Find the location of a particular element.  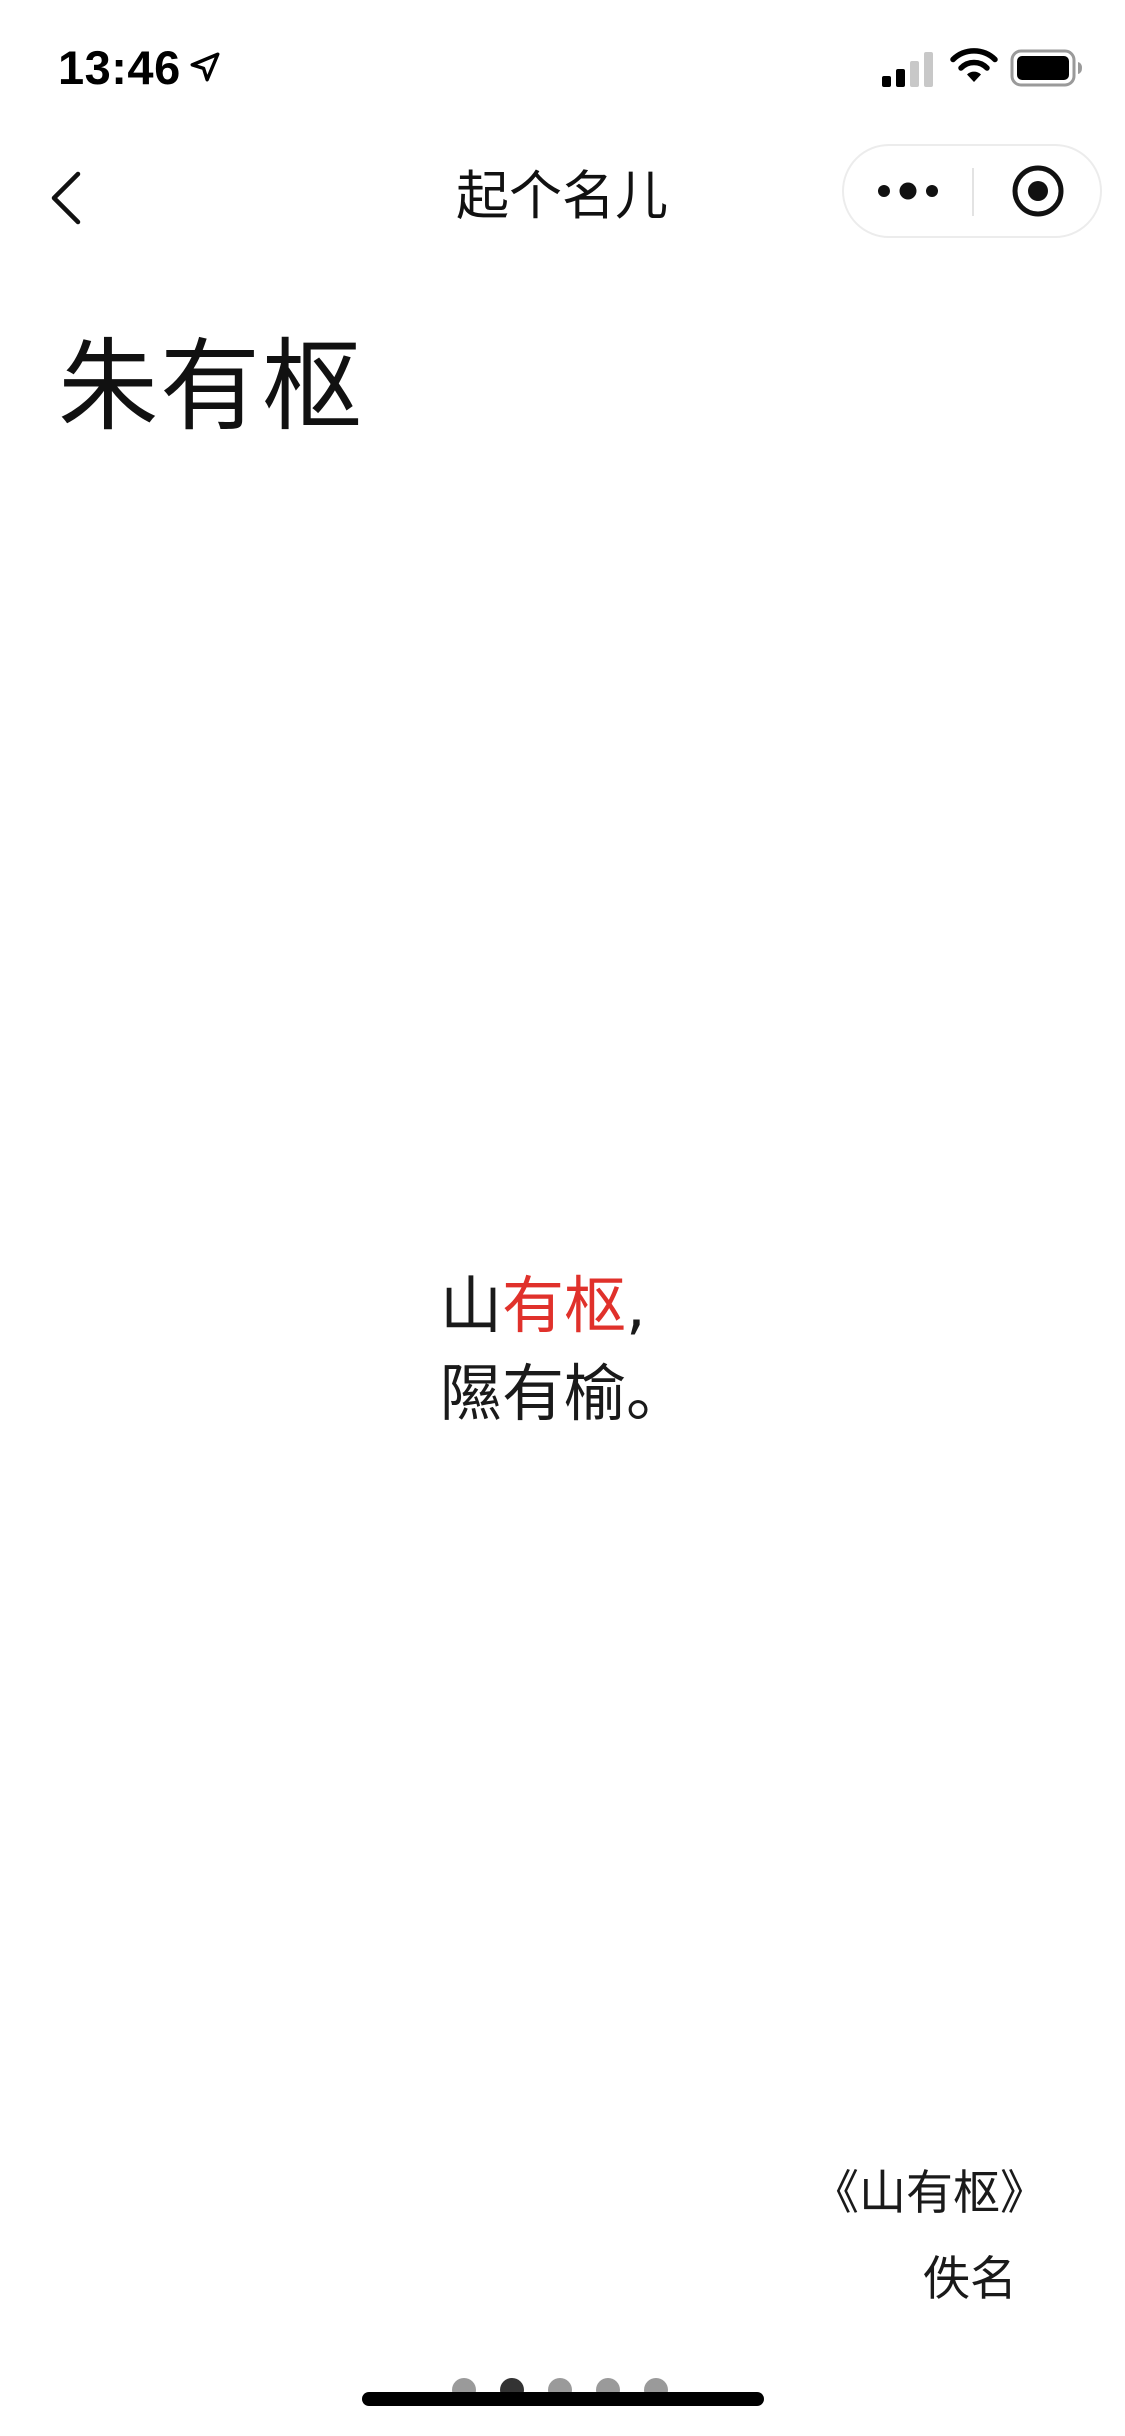

page-title: 起个名儿 is located at coordinates (562, 196).